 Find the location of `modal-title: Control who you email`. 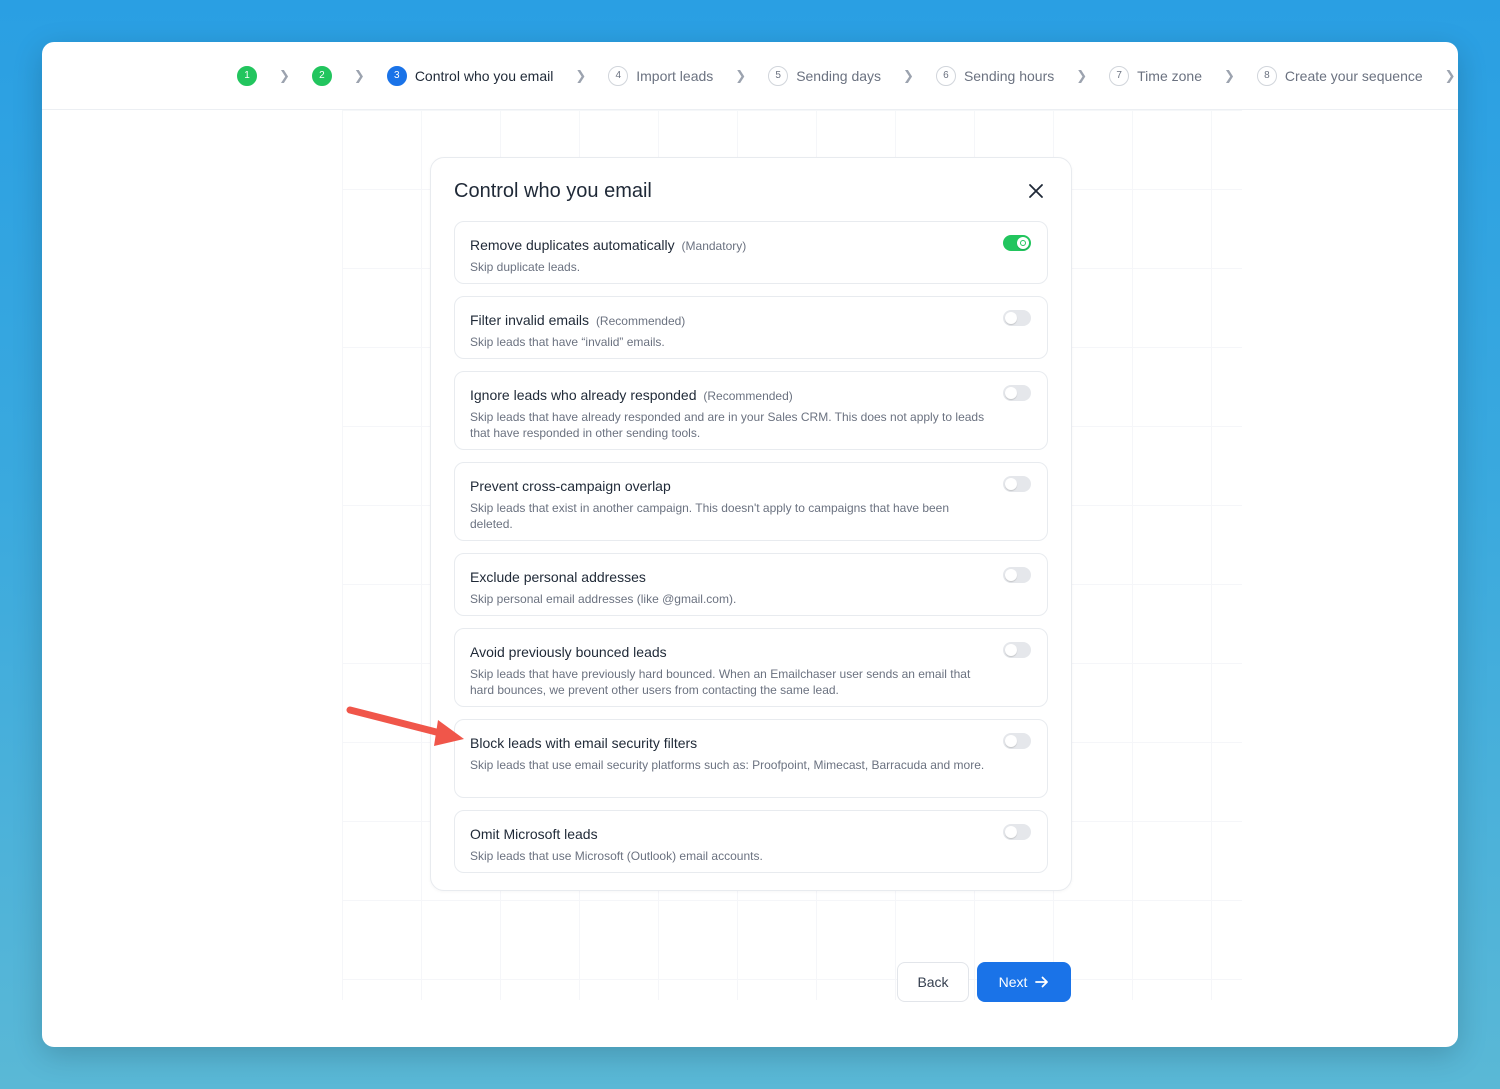

modal-title: Control who you email is located at coordinates (553, 191).